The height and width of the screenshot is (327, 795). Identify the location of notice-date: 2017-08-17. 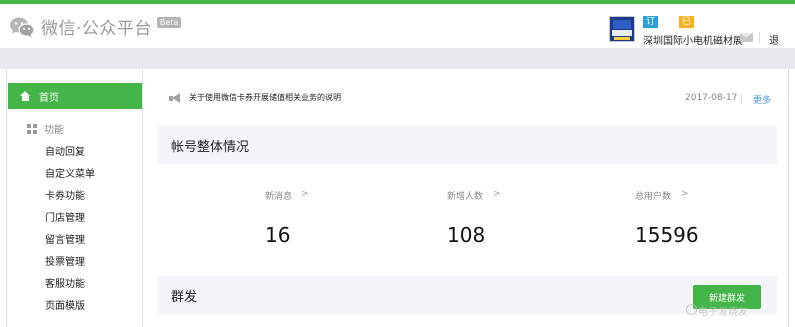
(711, 98).